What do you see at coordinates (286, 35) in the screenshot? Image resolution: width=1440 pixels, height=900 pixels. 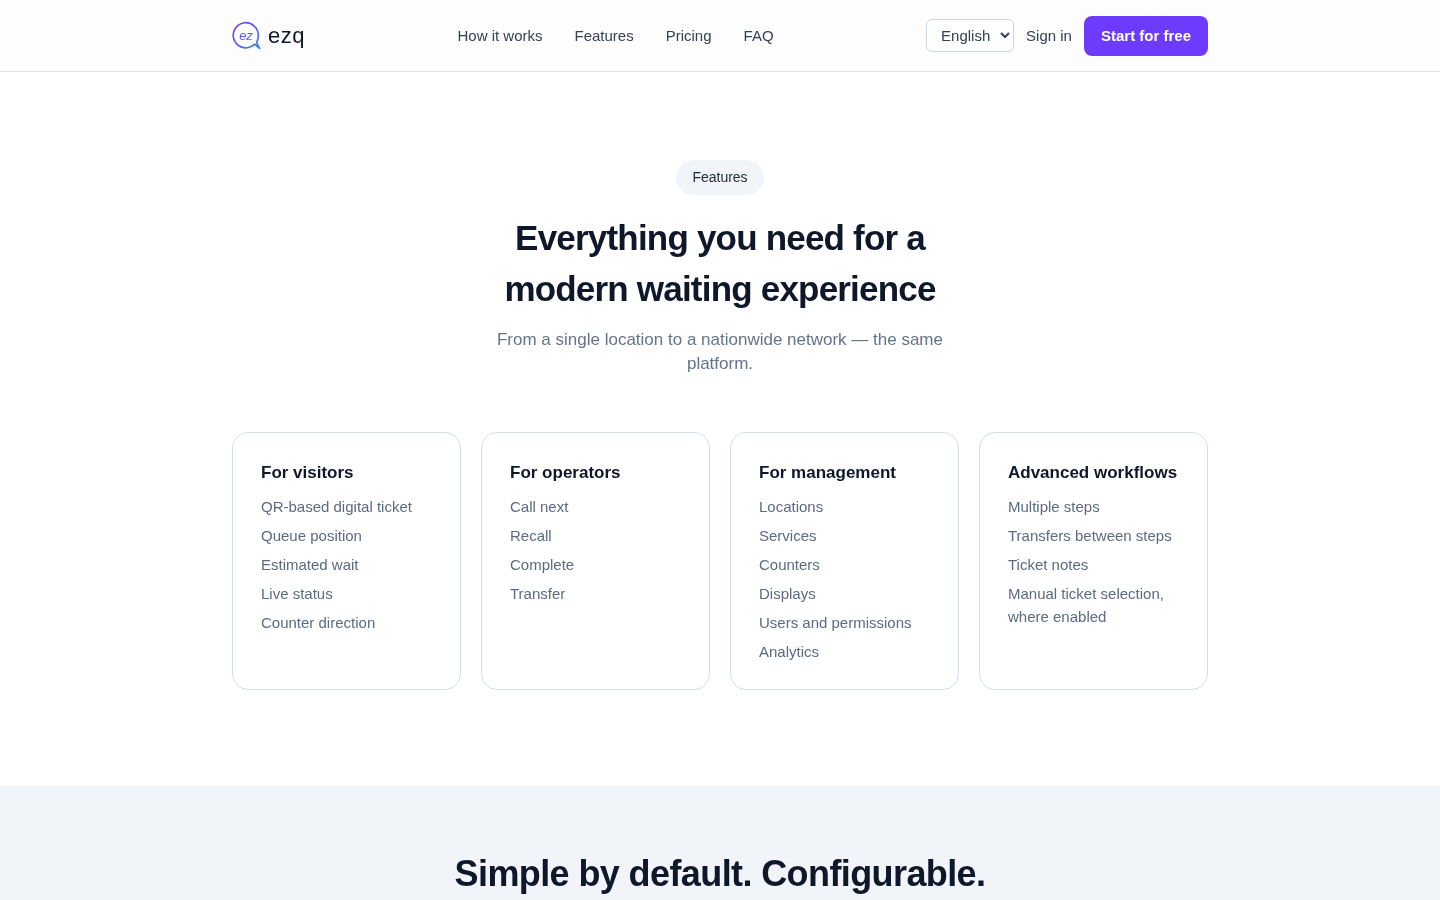 I see `brand-name: ezq` at bounding box center [286, 35].